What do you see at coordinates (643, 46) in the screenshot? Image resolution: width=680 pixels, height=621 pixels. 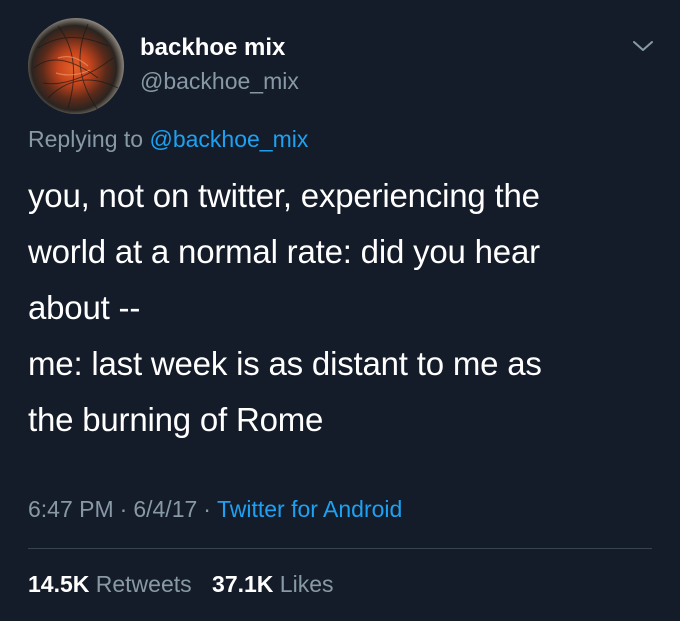 I see `chevron-down-icon` at bounding box center [643, 46].